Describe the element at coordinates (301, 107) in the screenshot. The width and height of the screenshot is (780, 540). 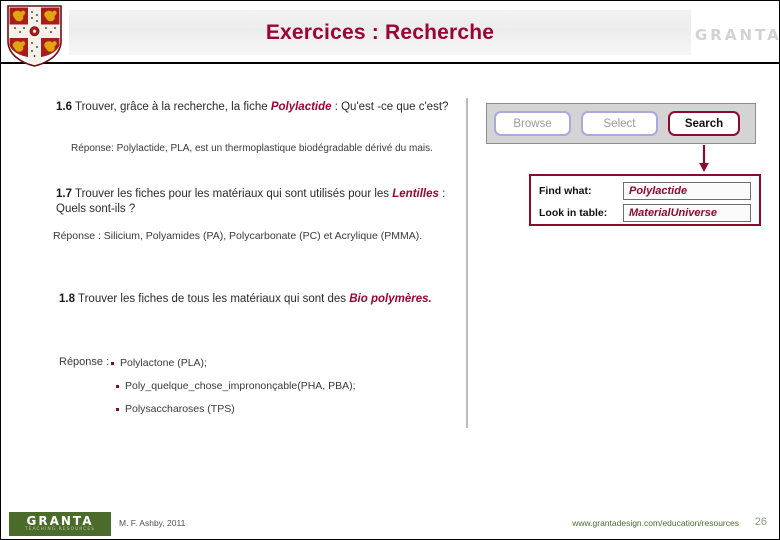
I see `exercise-highlight: Polylactide` at that location.